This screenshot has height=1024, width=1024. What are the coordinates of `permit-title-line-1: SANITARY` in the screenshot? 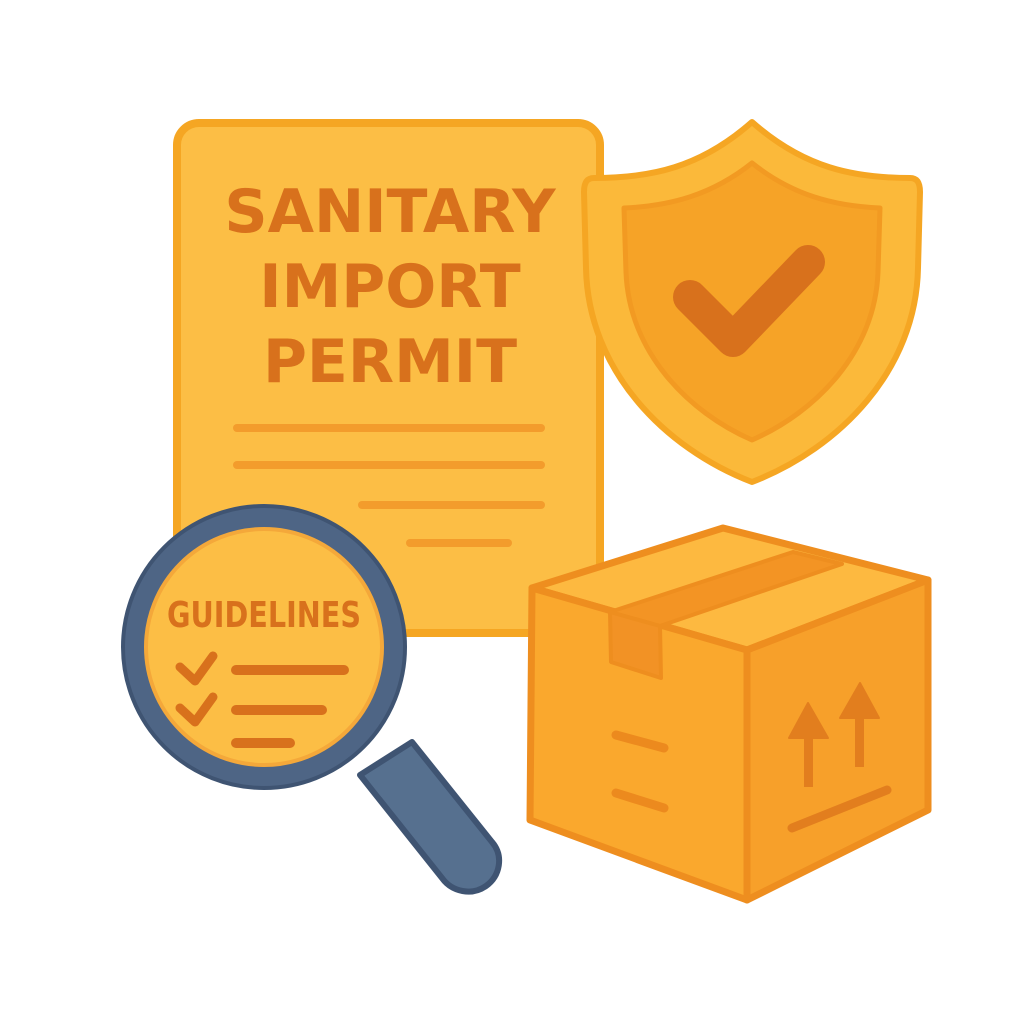 It's located at (390, 212).